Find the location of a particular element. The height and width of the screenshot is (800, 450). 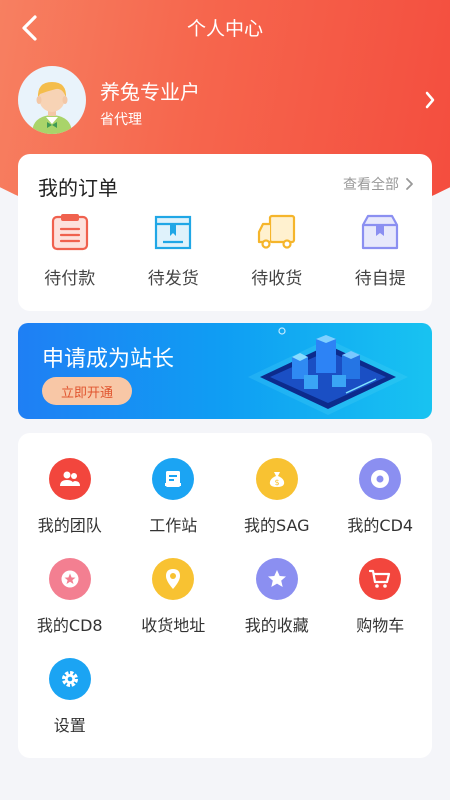

banner-title: 申请成为站长 is located at coordinates (108, 359).